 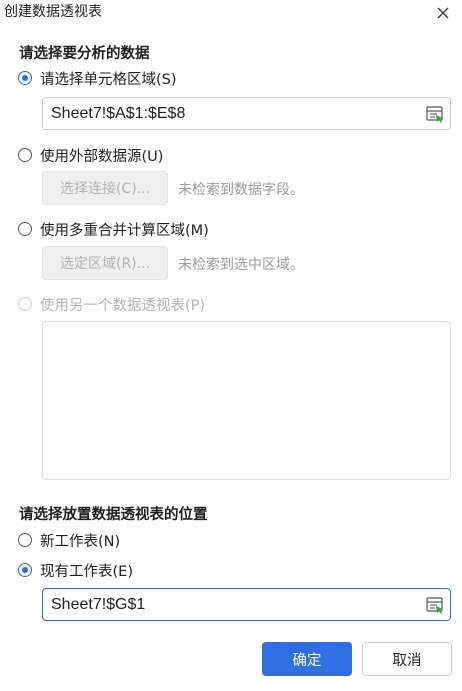 I want to click on radio-select-range: 请选择单元格区域(S), so click(x=97, y=78).